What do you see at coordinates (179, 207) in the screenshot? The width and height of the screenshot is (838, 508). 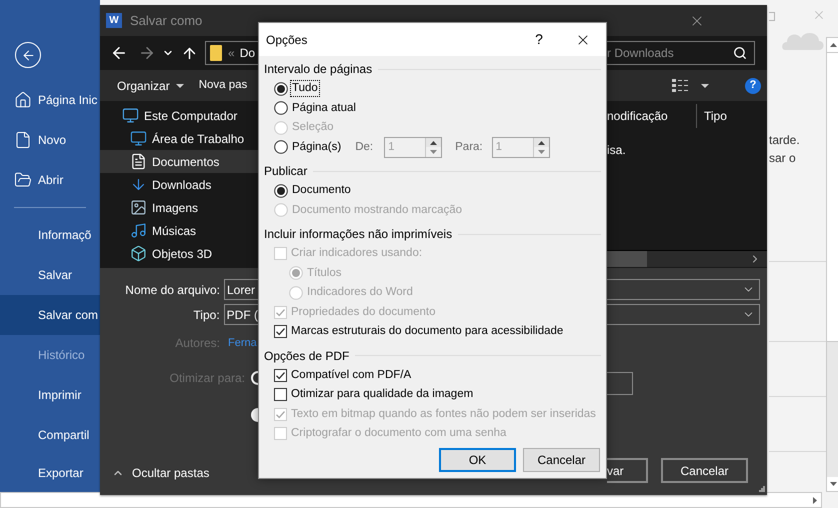 I see `nav-item: Imagens` at bounding box center [179, 207].